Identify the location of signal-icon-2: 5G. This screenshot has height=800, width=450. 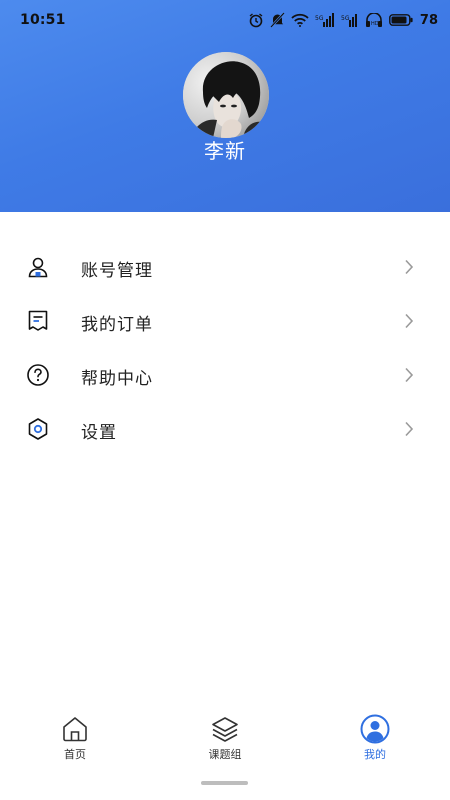
(349, 20).